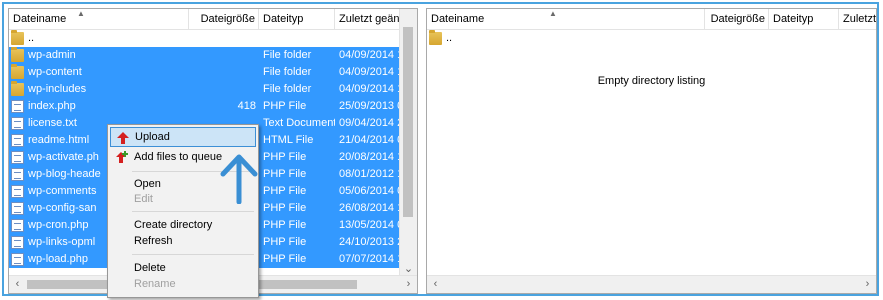 The image size is (883, 300). I want to click on menu-item-label: Rename, so click(155, 284).